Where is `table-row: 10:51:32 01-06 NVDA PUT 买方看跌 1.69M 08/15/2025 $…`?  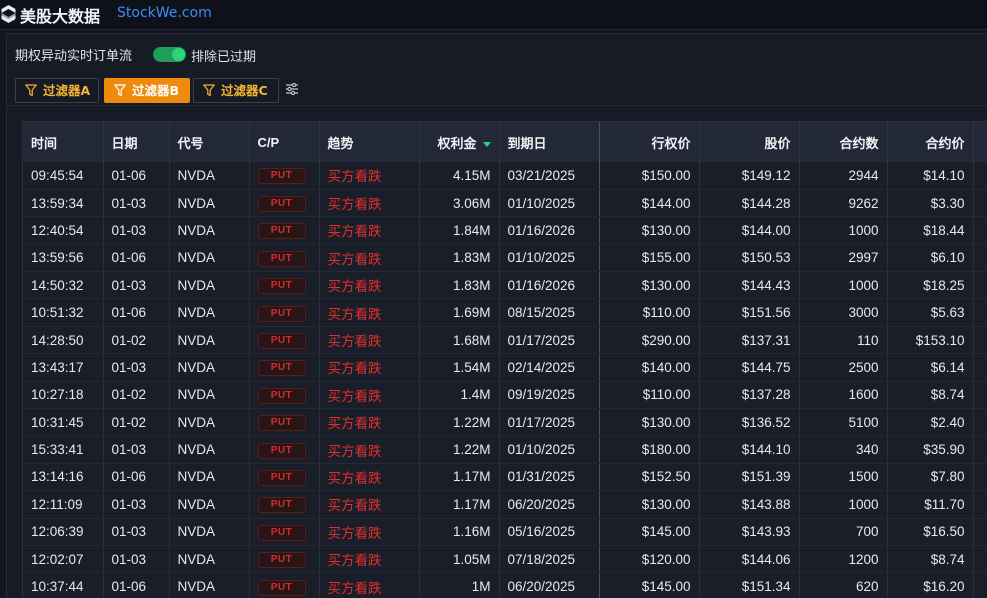 table-row: 10:51:32 01-06 NVDA PUT 买方看跌 1.69M 08/15/2025 $… is located at coordinates (505, 312).